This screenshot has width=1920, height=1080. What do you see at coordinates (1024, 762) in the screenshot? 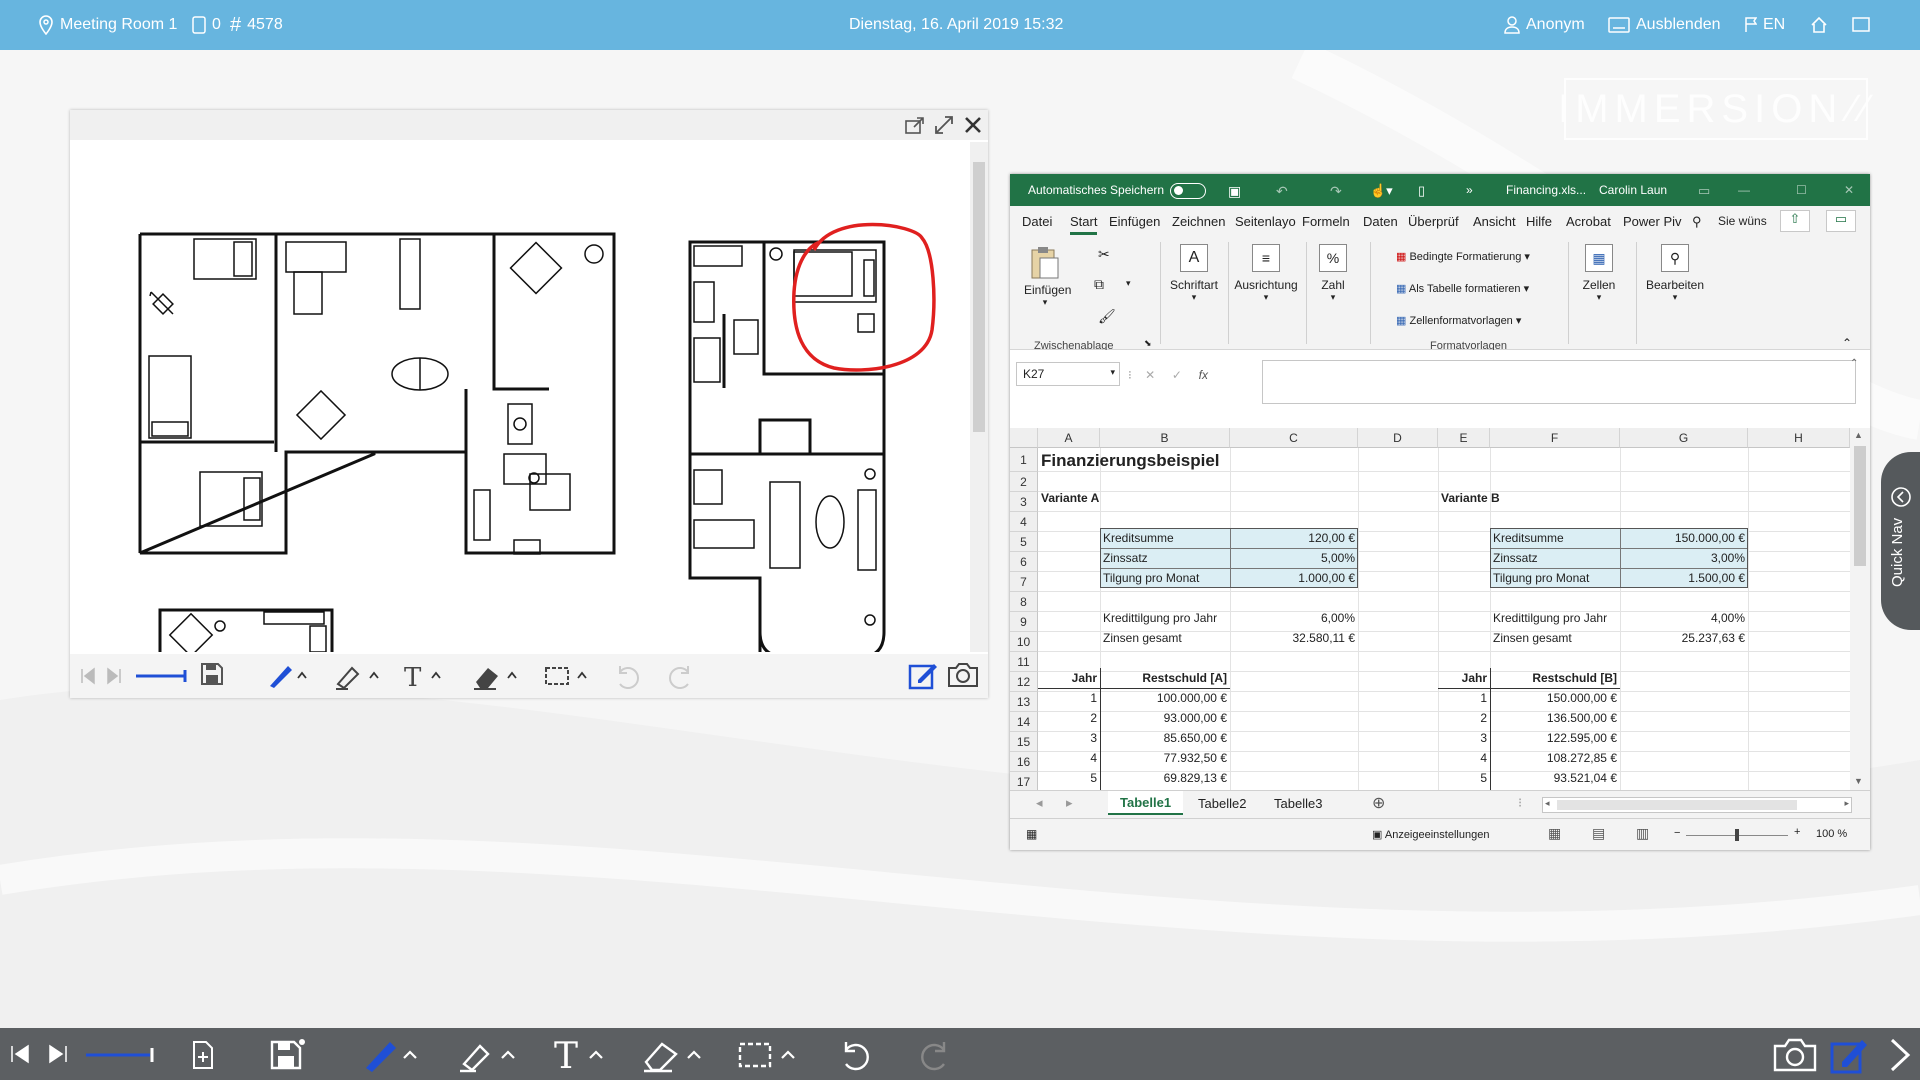
I see `row-header: 16` at bounding box center [1024, 762].